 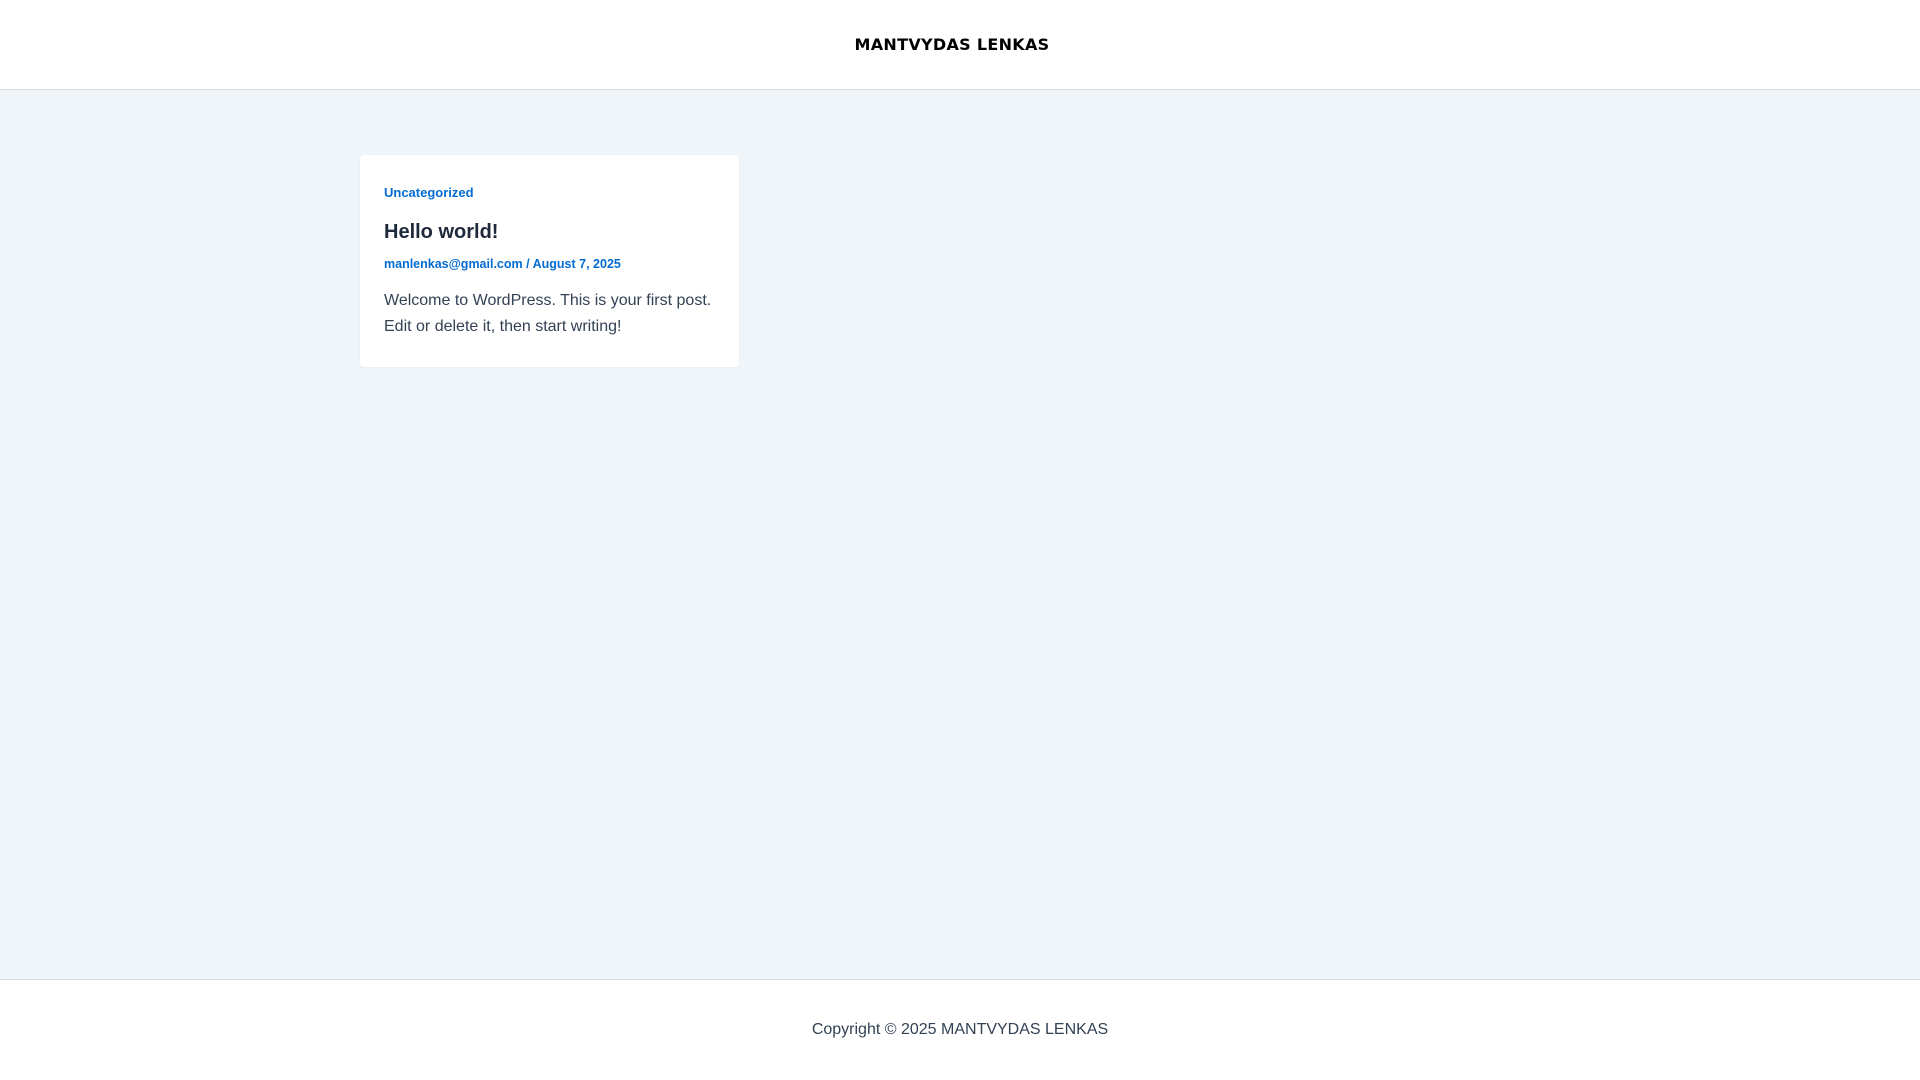 I want to click on site-header: MANTVYDAS LENKAS, so click(x=960, y=45).